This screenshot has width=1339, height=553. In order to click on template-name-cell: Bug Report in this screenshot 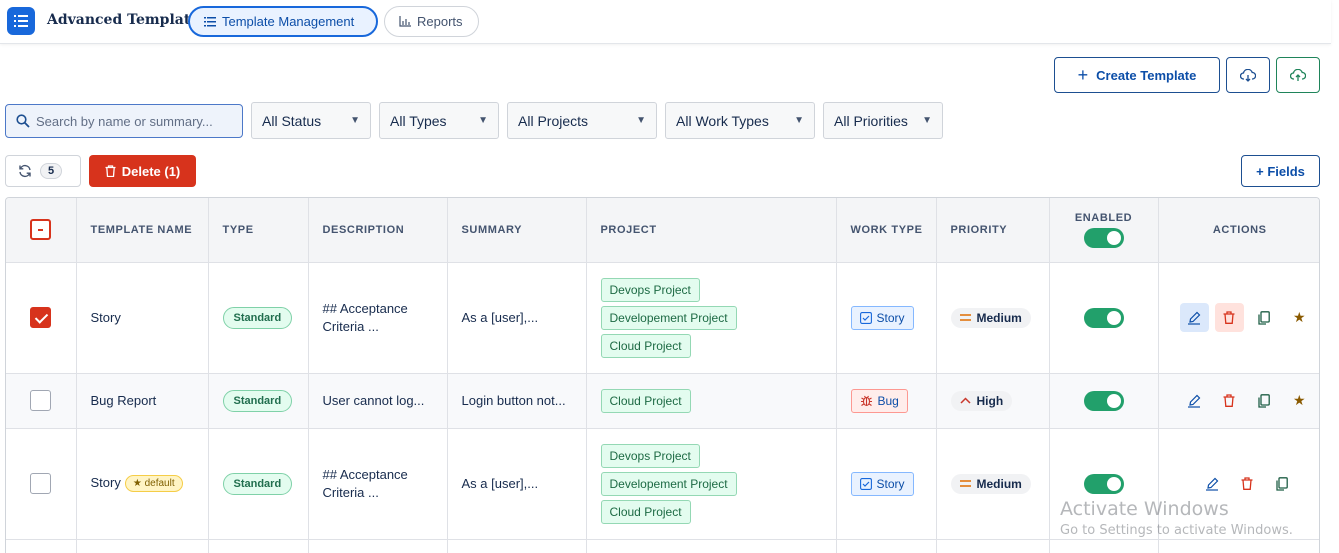, I will do `click(142, 401)`.